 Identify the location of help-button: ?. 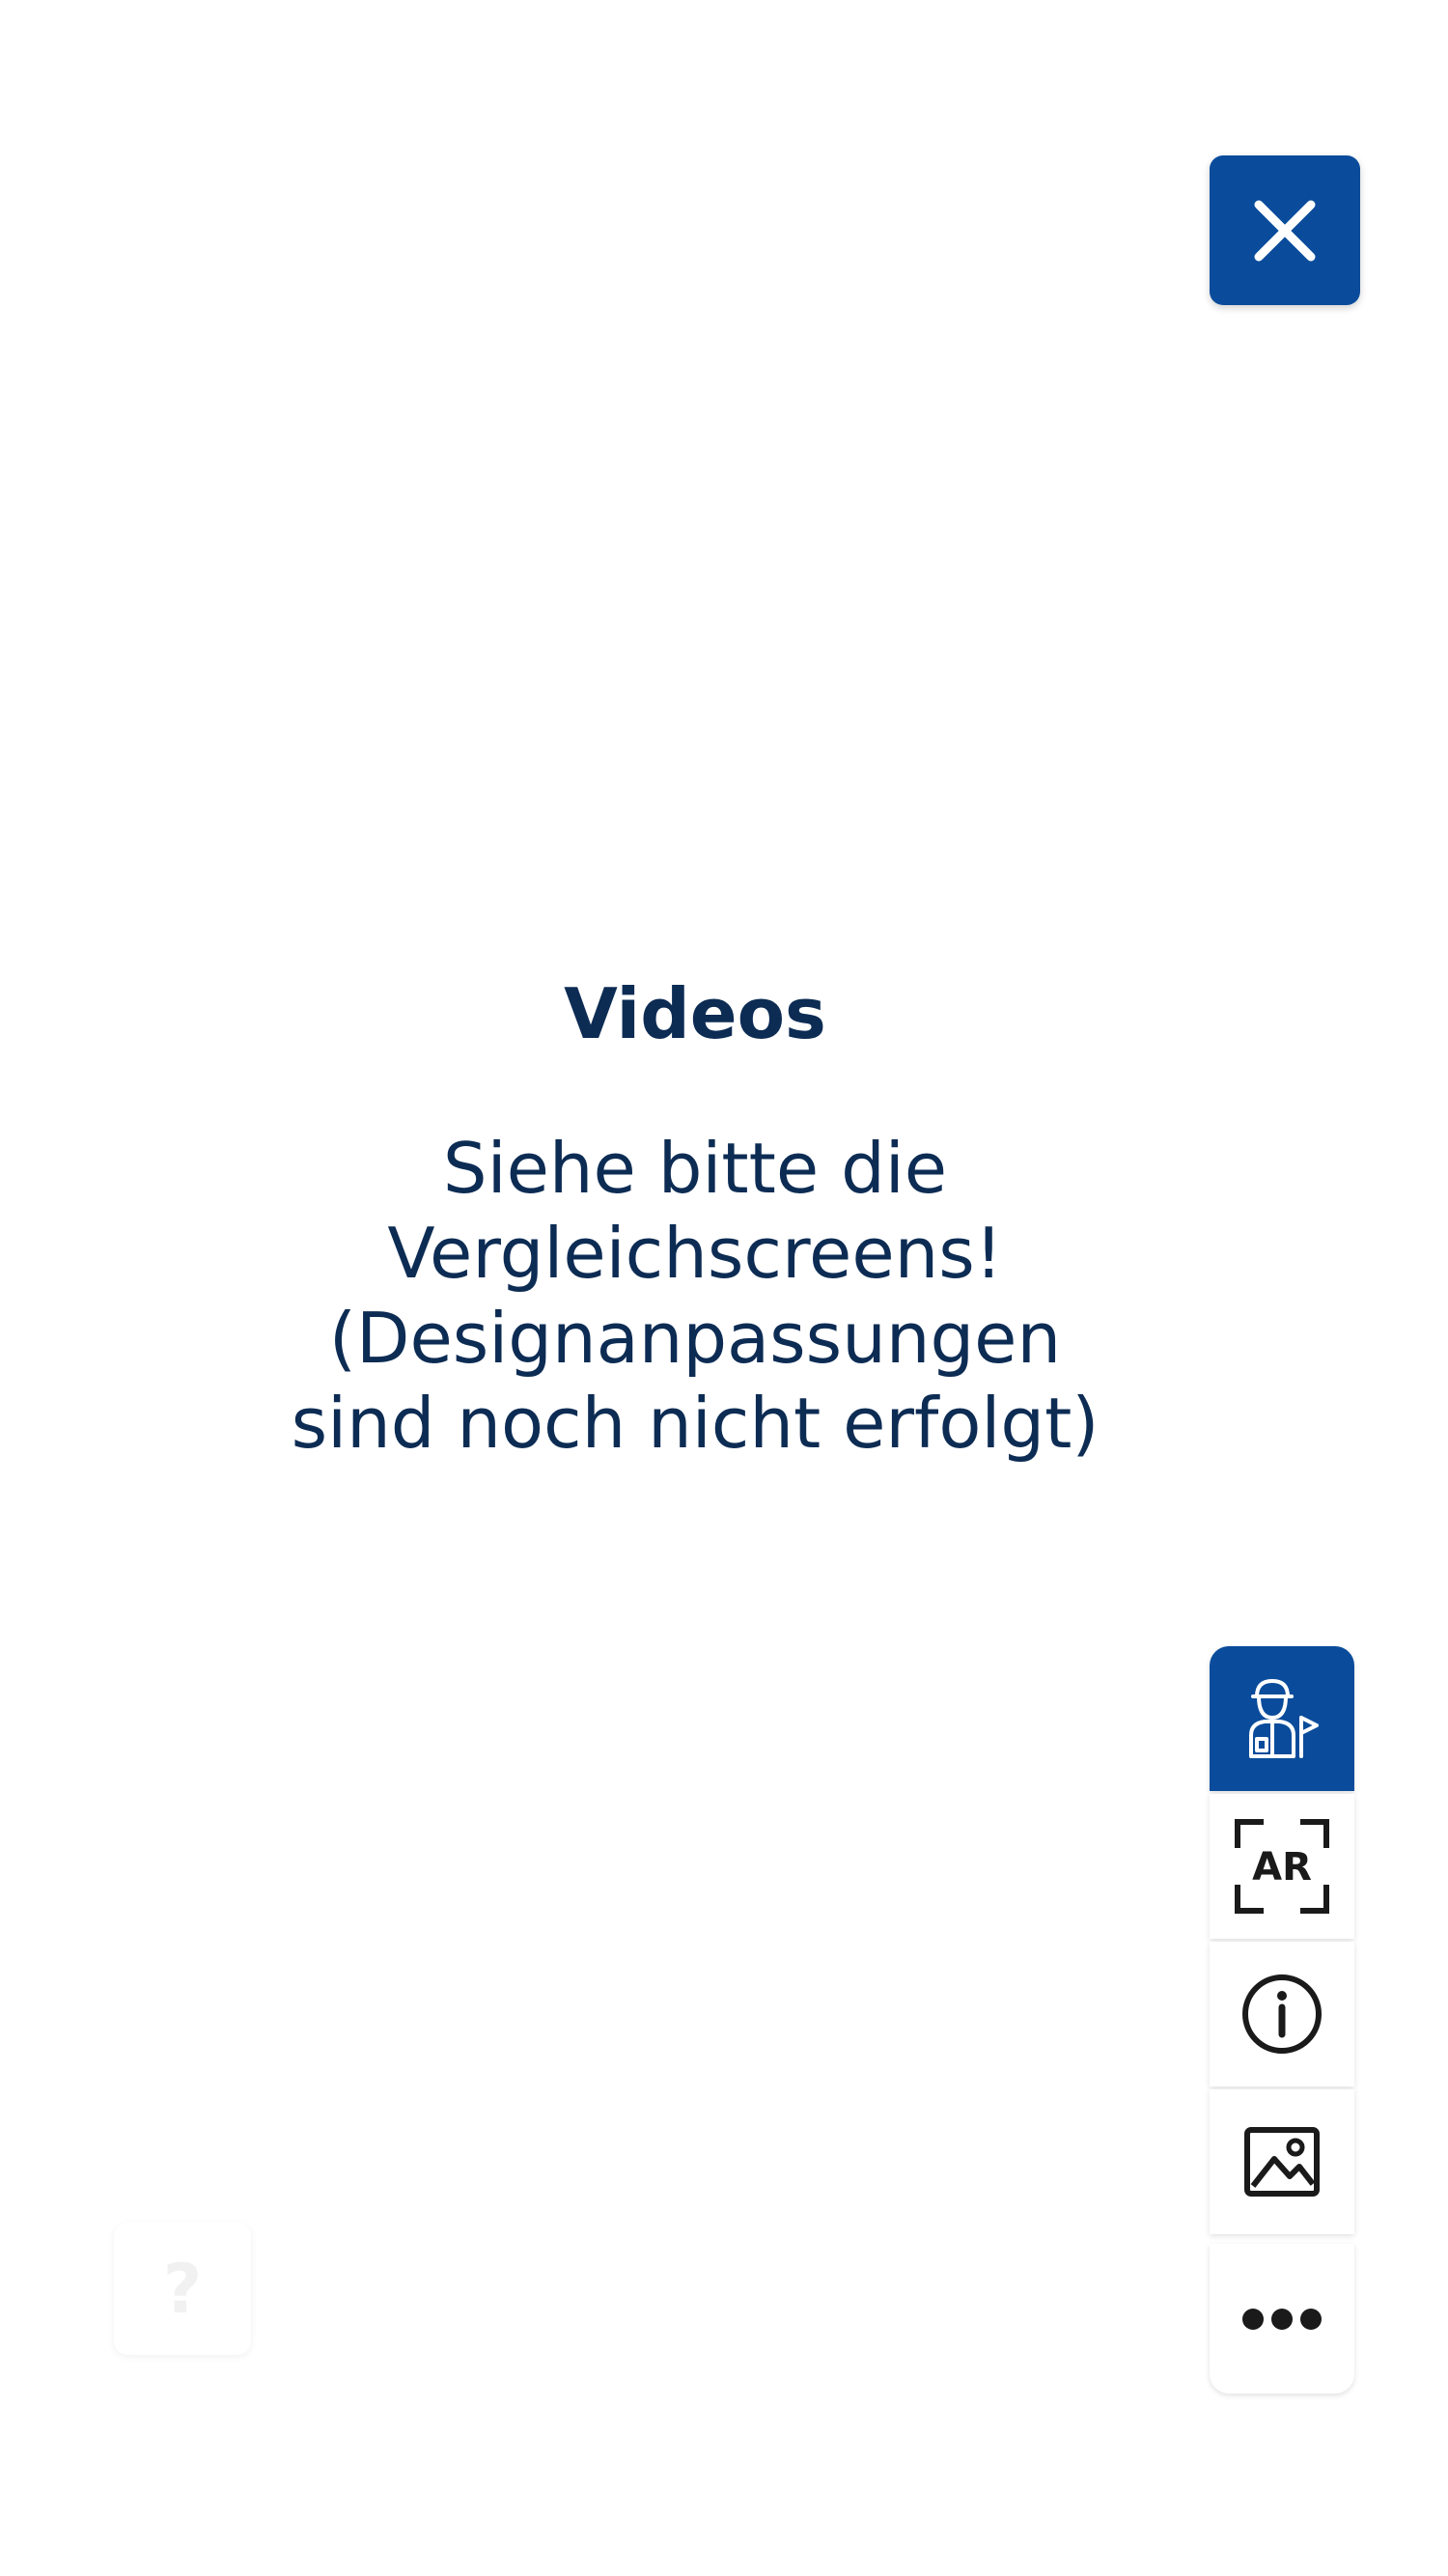
(183, 2289).